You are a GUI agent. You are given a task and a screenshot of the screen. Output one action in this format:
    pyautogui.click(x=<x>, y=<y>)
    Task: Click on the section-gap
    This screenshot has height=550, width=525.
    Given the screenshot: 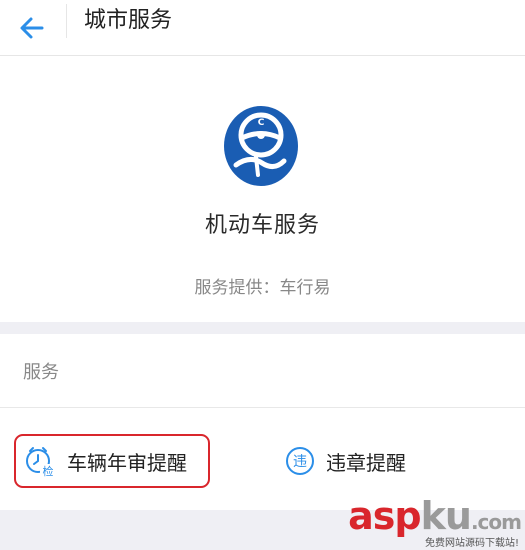 What is the action you would take?
    pyautogui.click(x=262, y=328)
    